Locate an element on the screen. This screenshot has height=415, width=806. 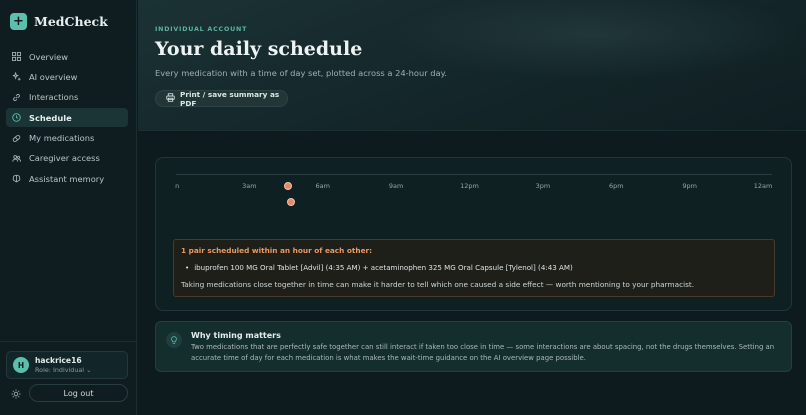
user-card: H hackrice16 Role: Individual ⌄ is located at coordinates (67, 365).